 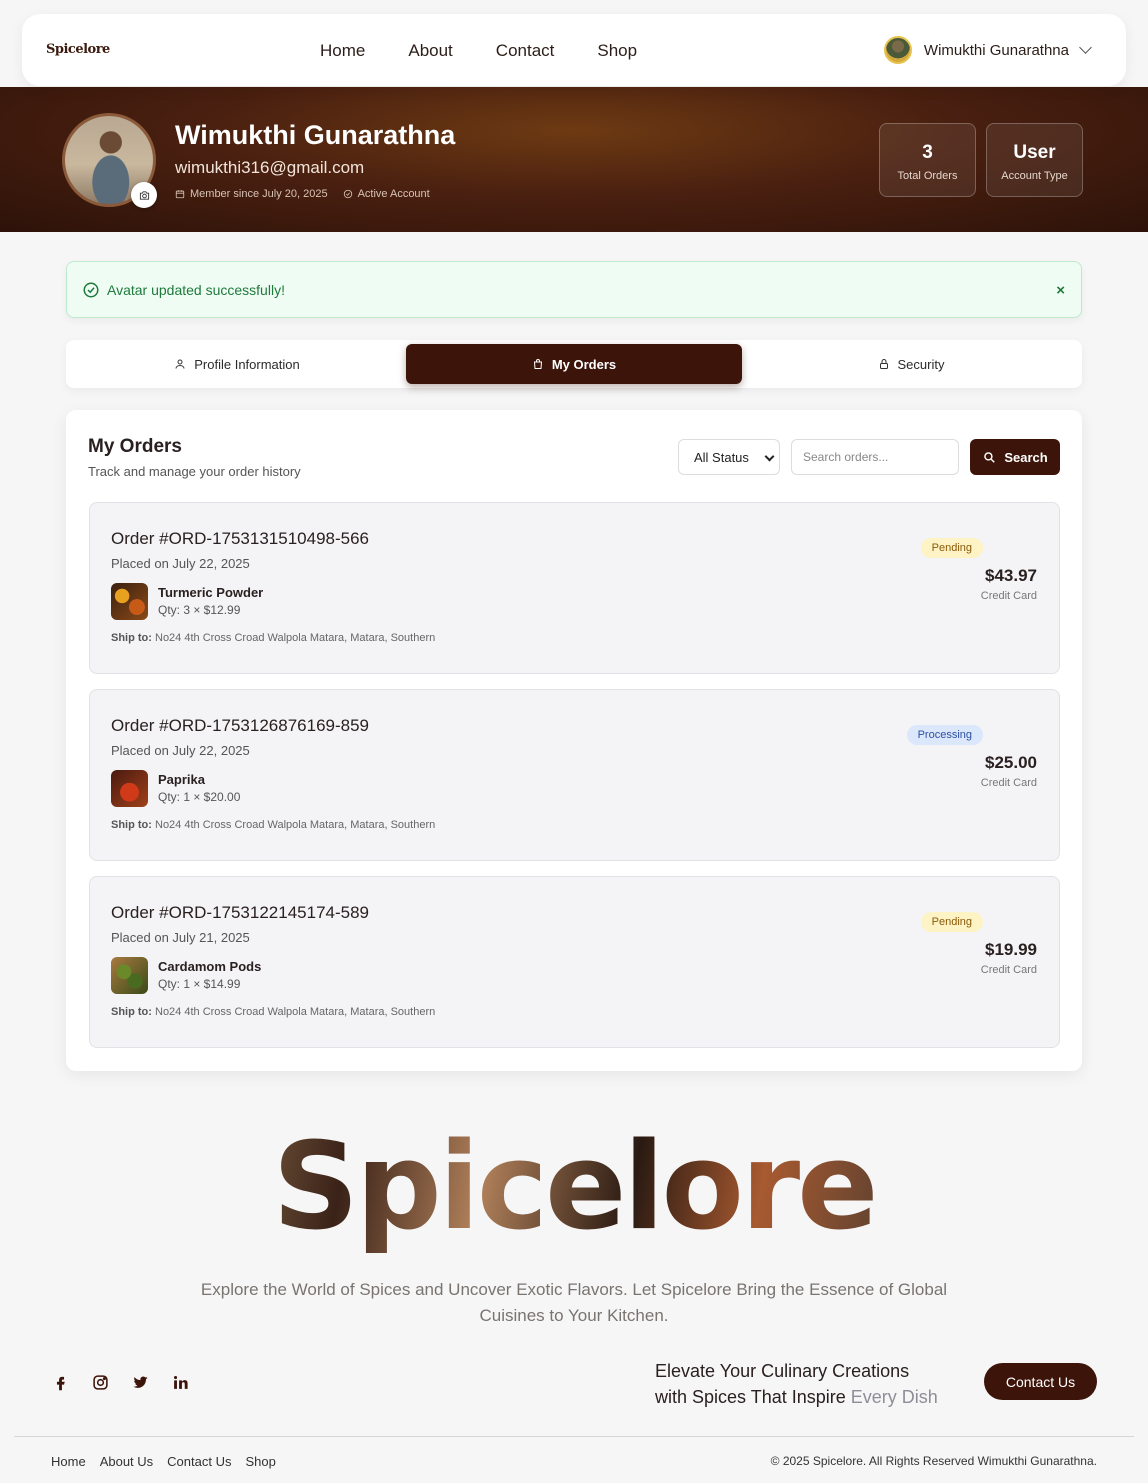 I want to click on item-name: Paprika, so click(x=181, y=779).